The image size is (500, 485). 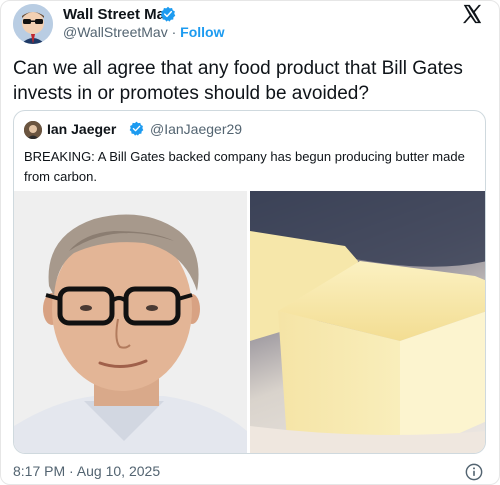 What do you see at coordinates (81, 129) in the screenshot?
I see `quoted-author-name: Ian Jaeger` at bounding box center [81, 129].